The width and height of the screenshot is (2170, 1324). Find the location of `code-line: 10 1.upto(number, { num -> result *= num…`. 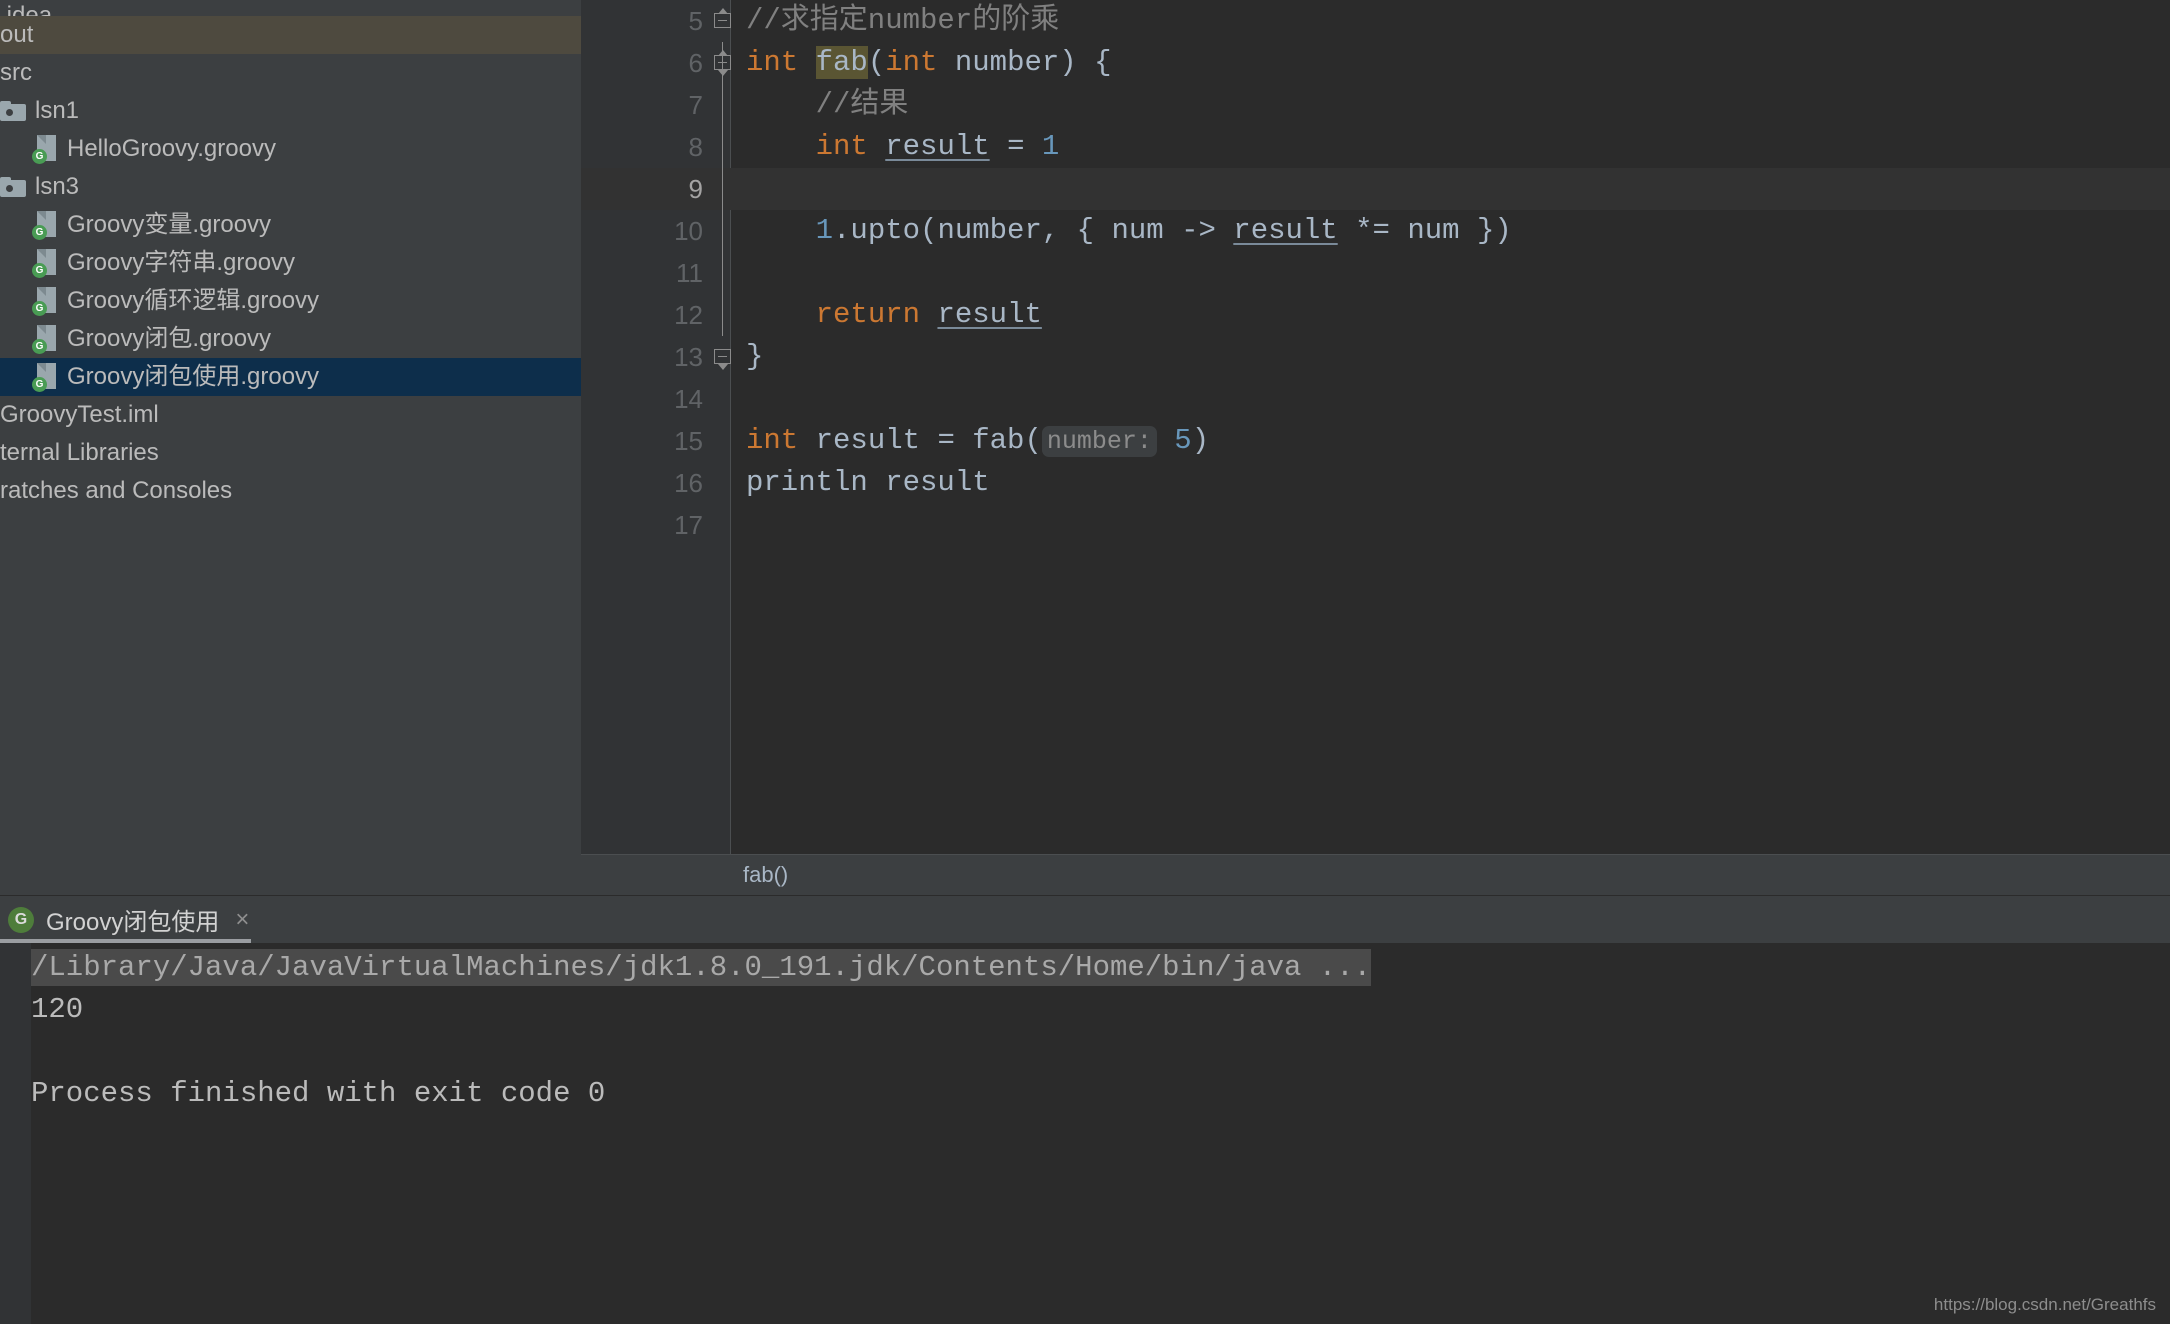

code-line: 10 1.upto(number, { num -> result *= num… is located at coordinates (1375, 231).